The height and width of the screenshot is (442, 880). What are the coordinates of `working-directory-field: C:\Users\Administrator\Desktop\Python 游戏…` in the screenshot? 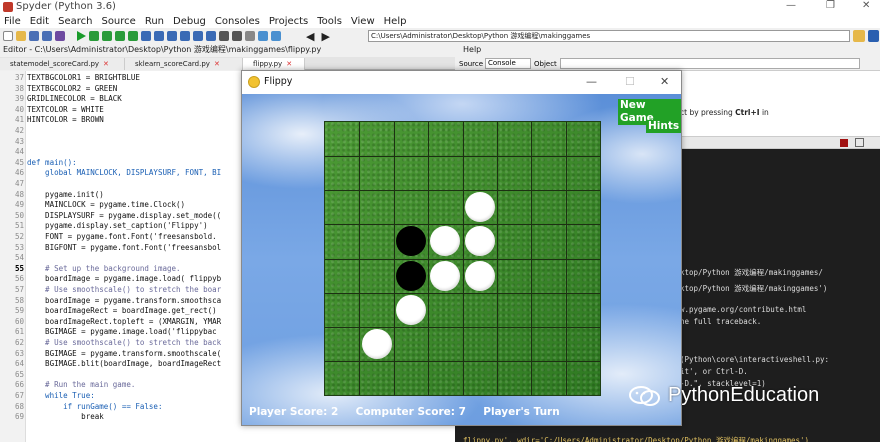 It's located at (609, 36).